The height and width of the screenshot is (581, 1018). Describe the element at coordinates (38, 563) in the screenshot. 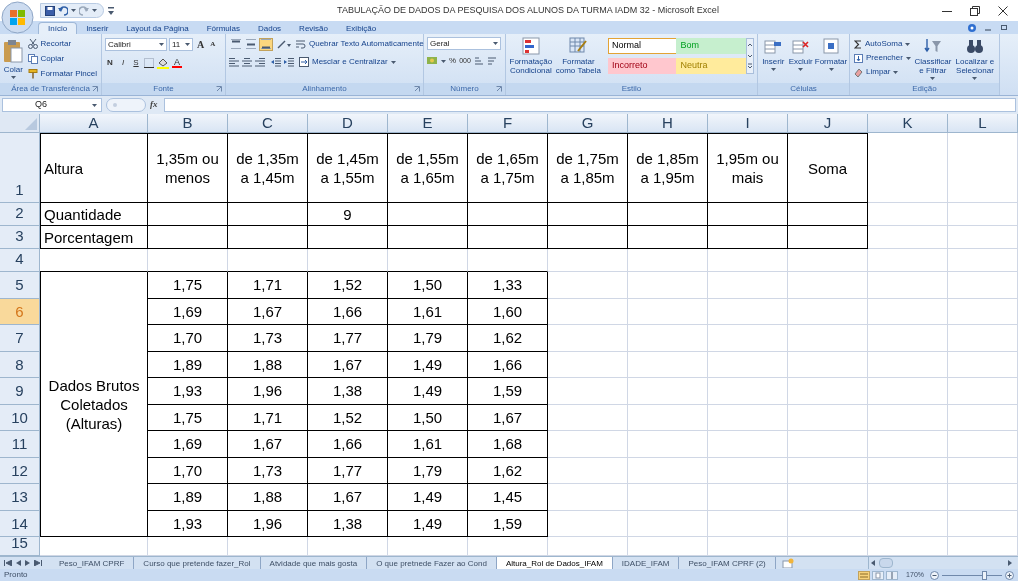

I see `last-sheet-icon` at that location.